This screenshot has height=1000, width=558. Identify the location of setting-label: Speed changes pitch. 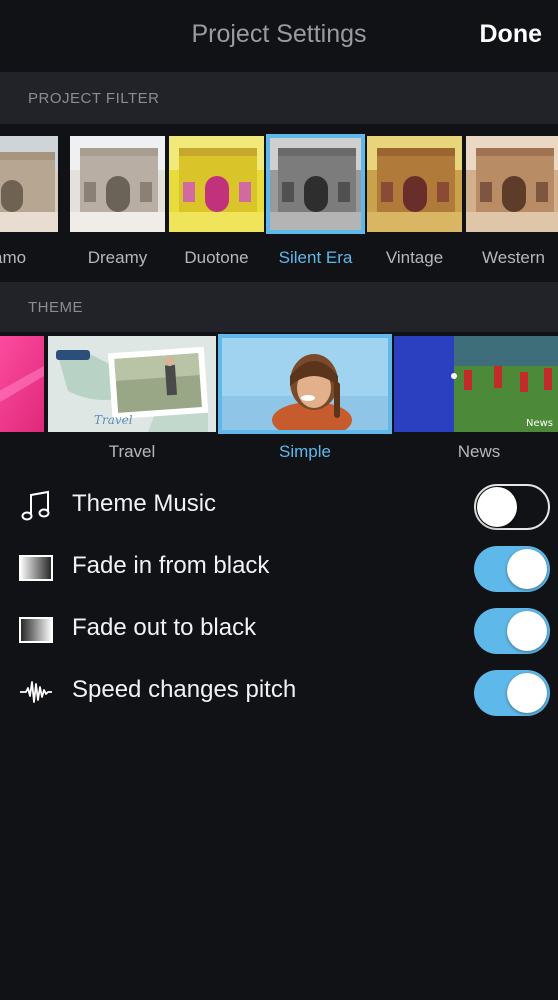
(184, 689).